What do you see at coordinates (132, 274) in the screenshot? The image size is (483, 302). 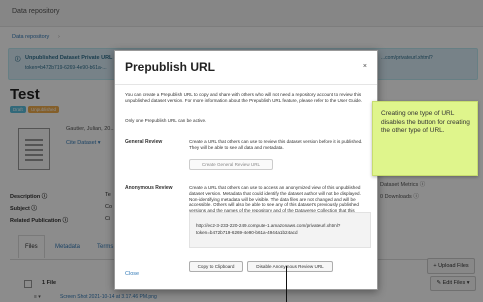 I see `close-link: Close` at bounding box center [132, 274].